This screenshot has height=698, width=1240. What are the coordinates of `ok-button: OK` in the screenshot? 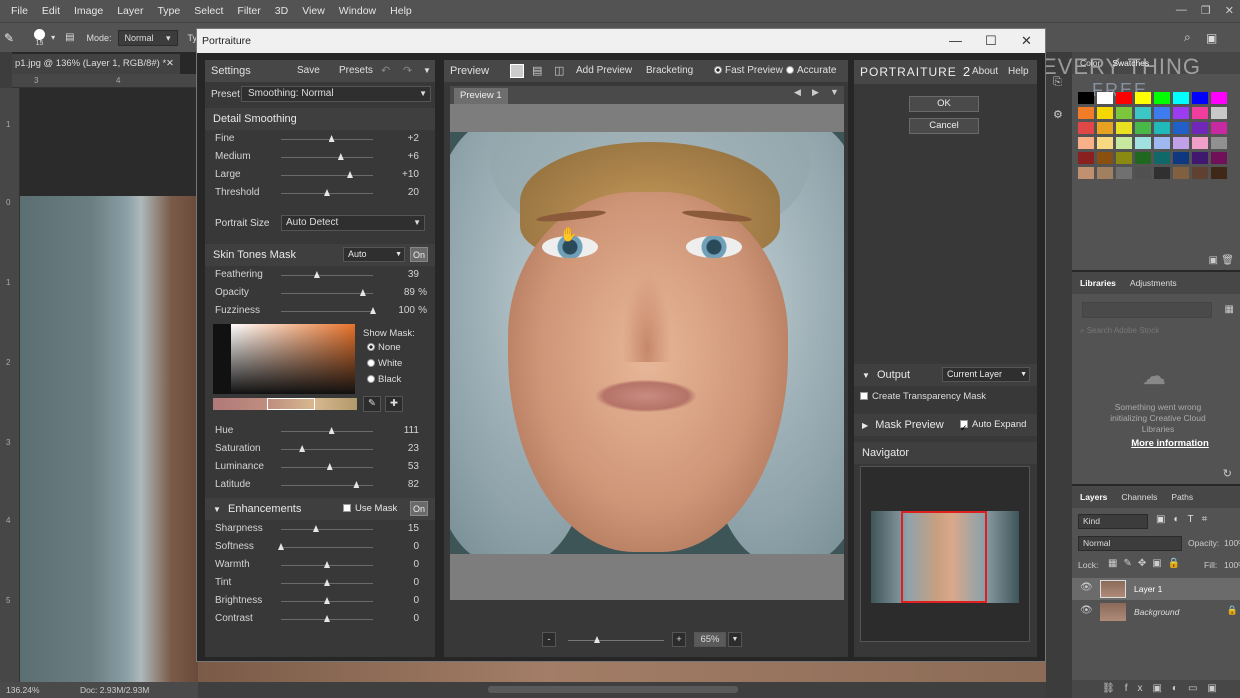 It's located at (944, 104).